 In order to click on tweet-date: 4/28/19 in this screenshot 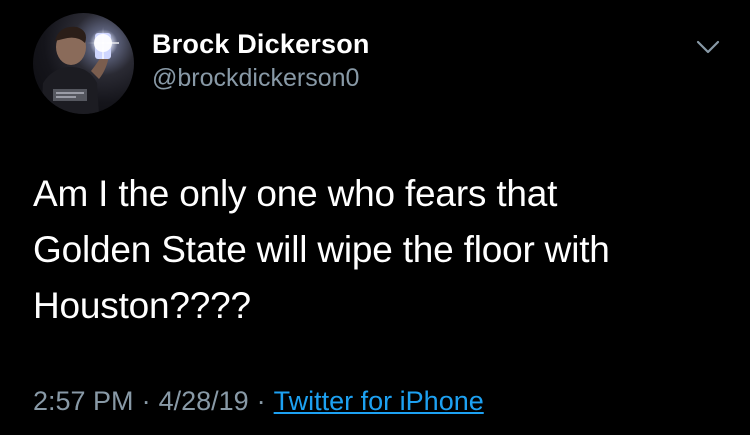, I will do `click(203, 401)`.